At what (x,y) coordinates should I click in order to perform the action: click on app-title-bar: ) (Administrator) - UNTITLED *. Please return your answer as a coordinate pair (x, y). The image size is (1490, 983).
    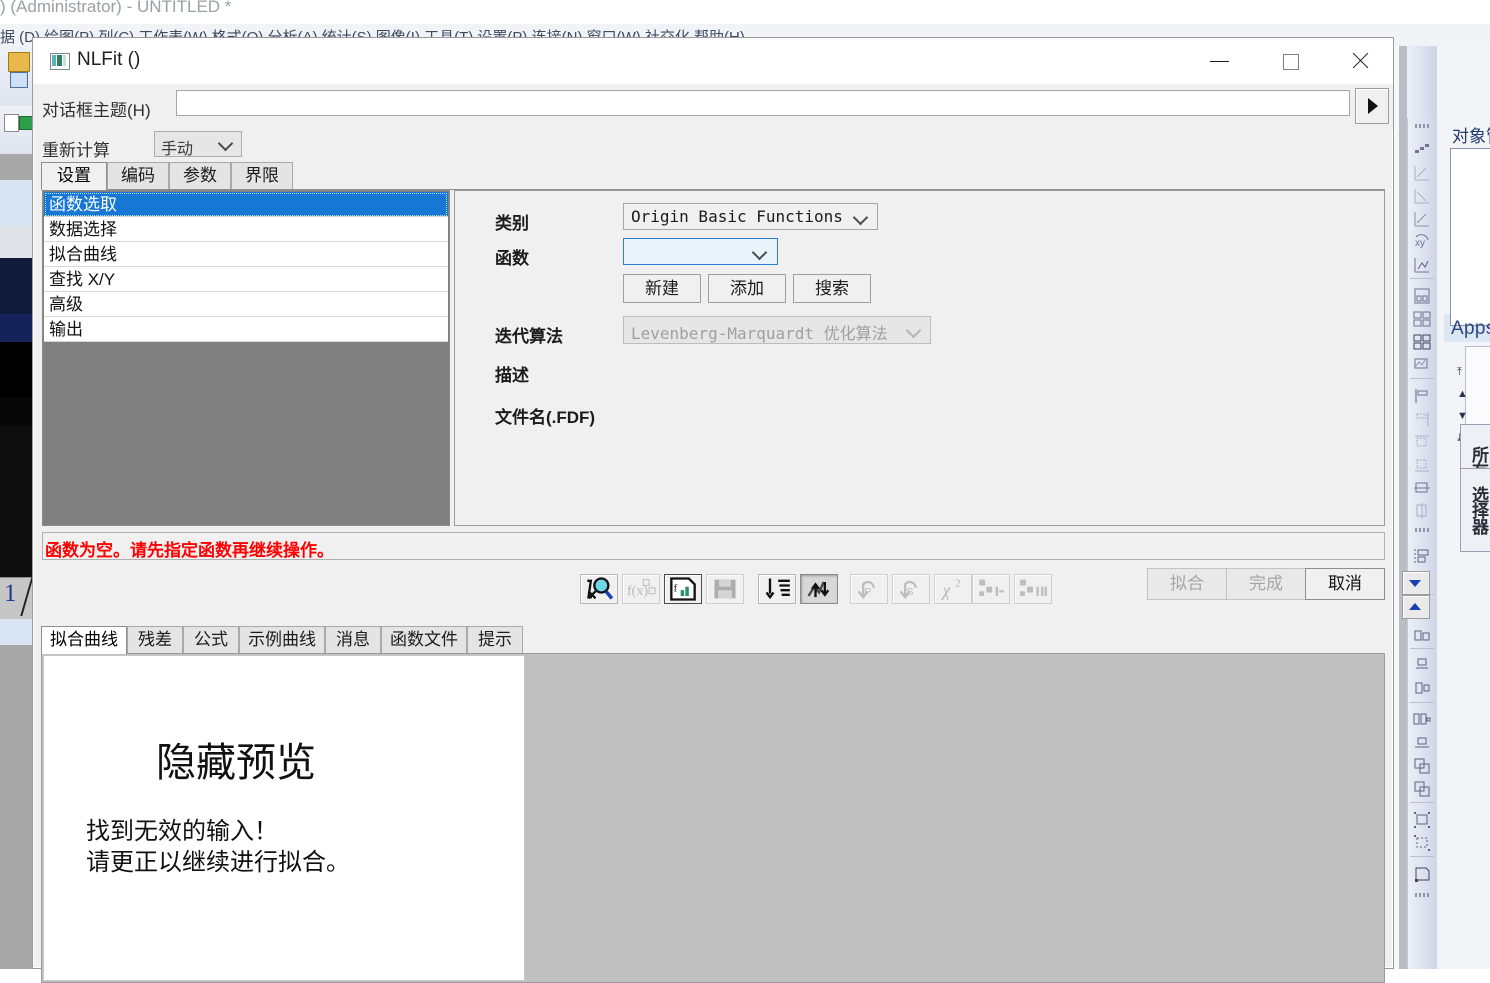
    Looking at the image, I should click on (745, 12).